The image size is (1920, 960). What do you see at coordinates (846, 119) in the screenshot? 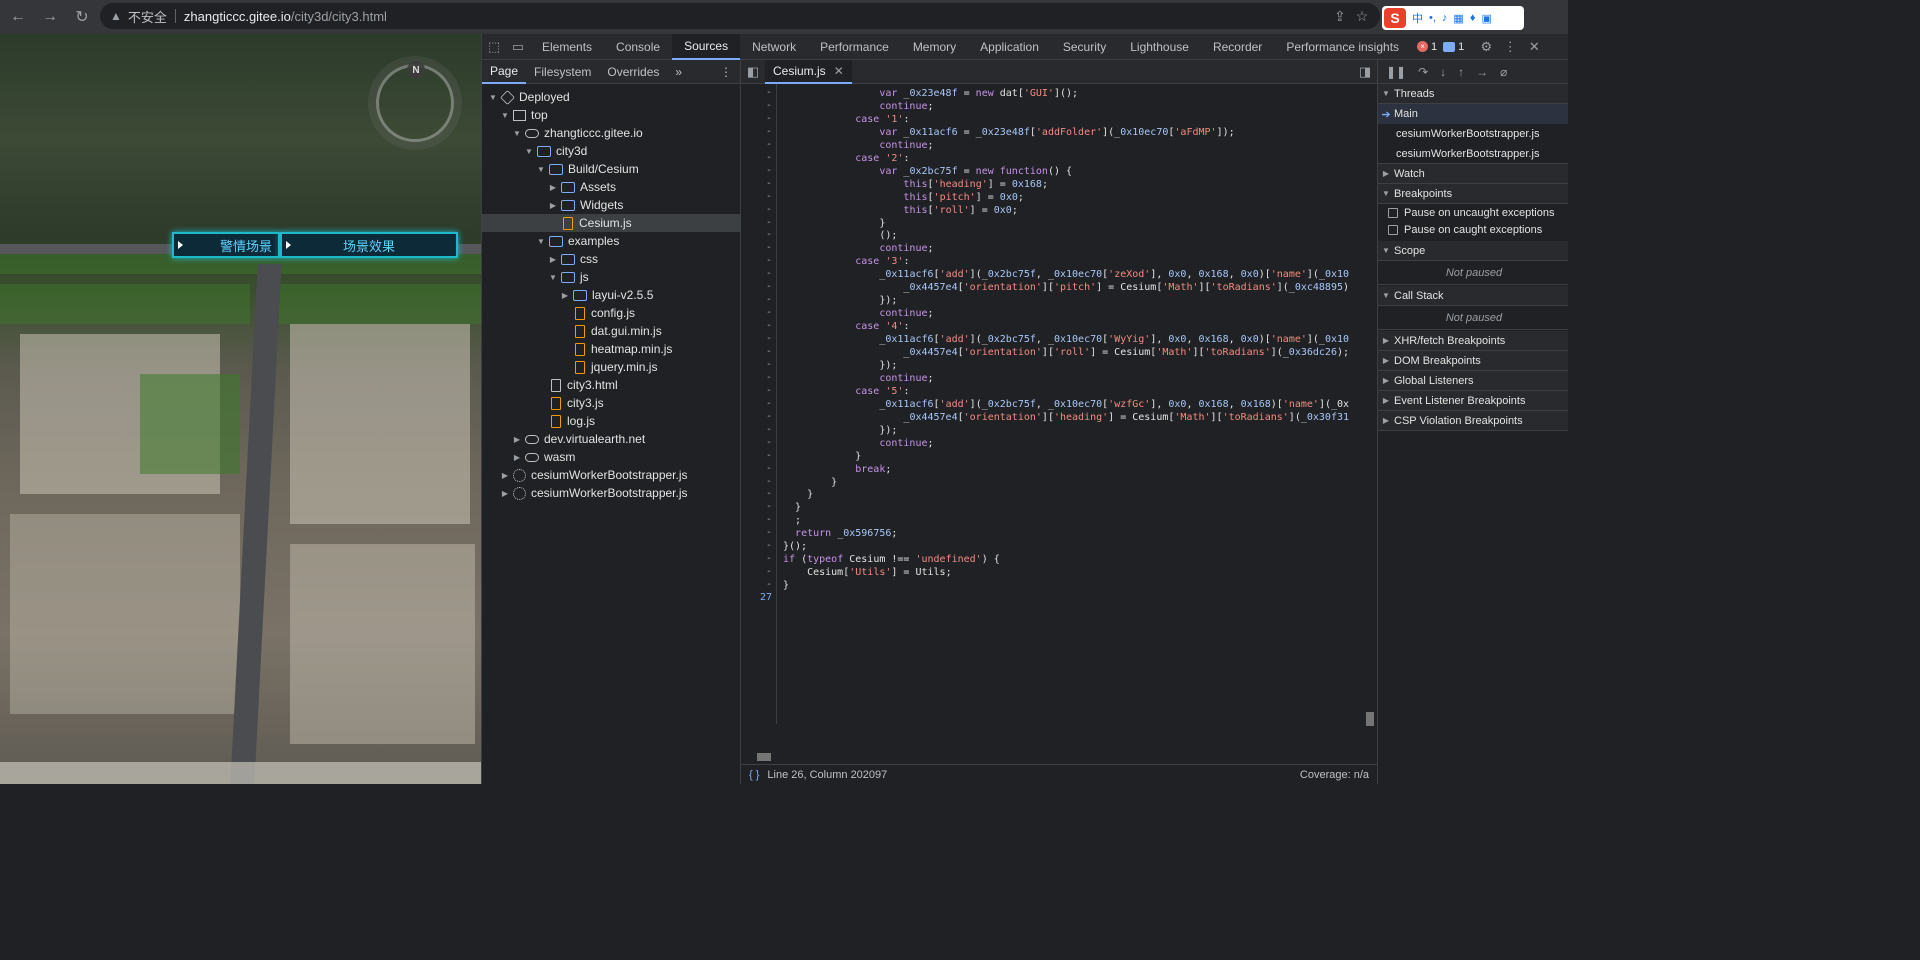
I see `code-line: case '1':` at bounding box center [846, 119].